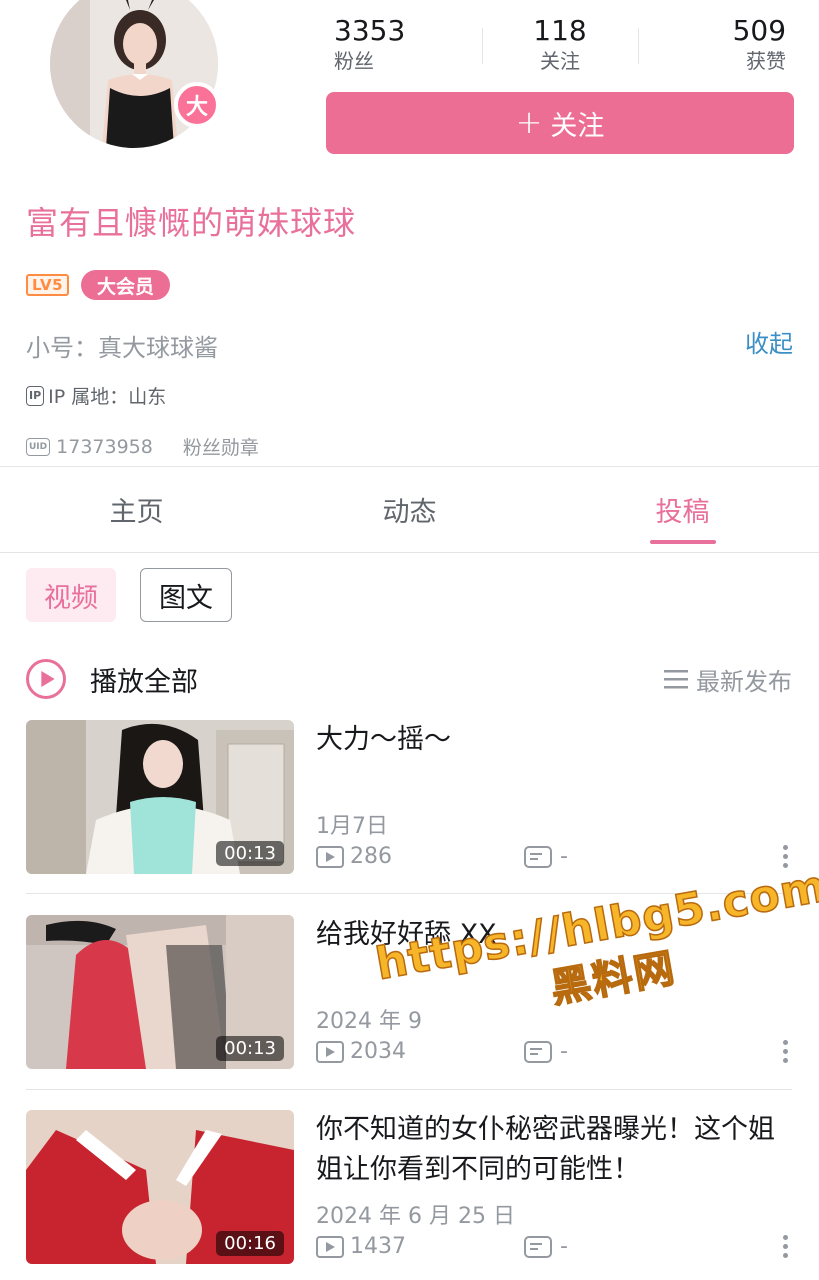 The image size is (819, 1280). I want to click on tab-uploads: 投稿, so click(682, 509).